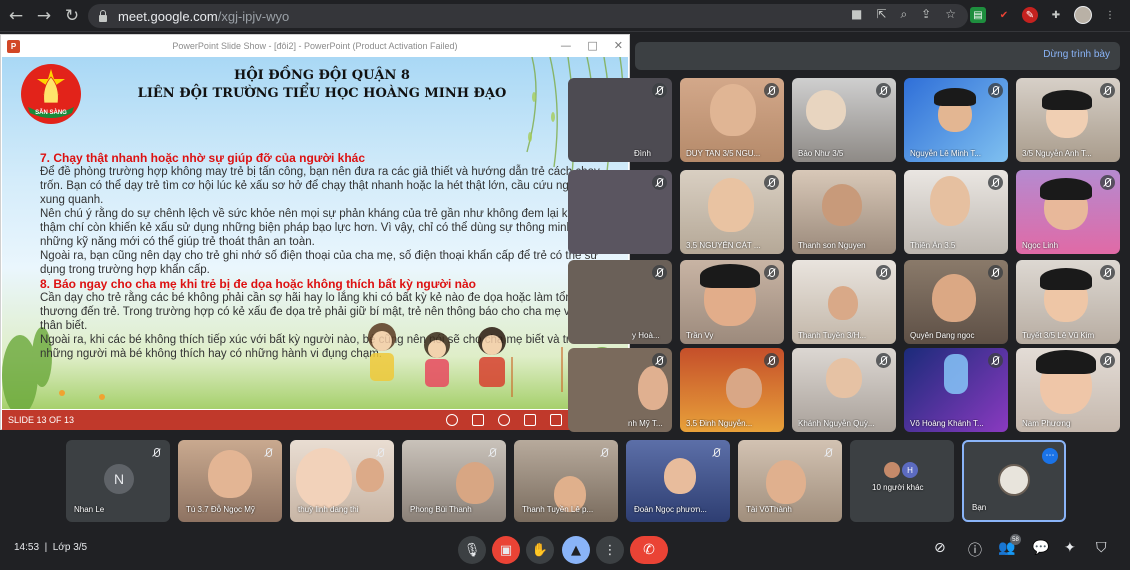 Image resolution: width=1130 pixels, height=570 pixels. I want to click on back-icon: ←, so click(16, 16).